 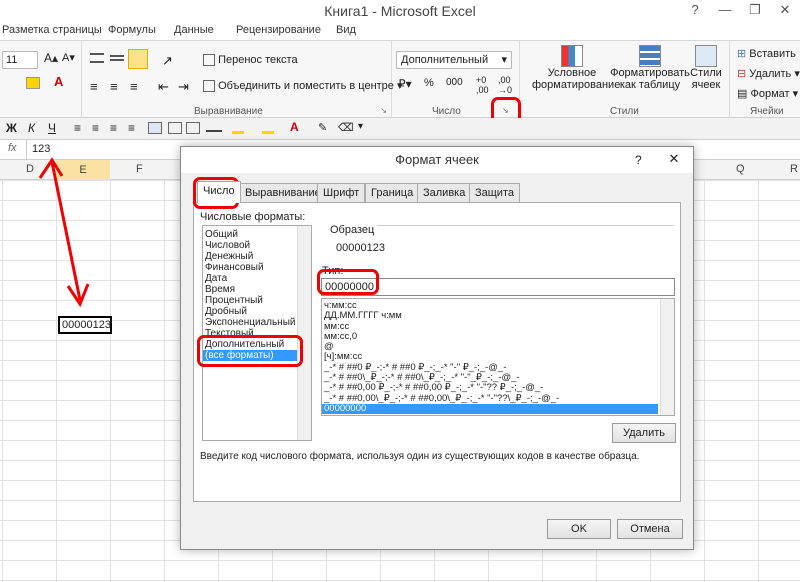 I want to click on tab-view: Вид, so click(x=346, y=30).